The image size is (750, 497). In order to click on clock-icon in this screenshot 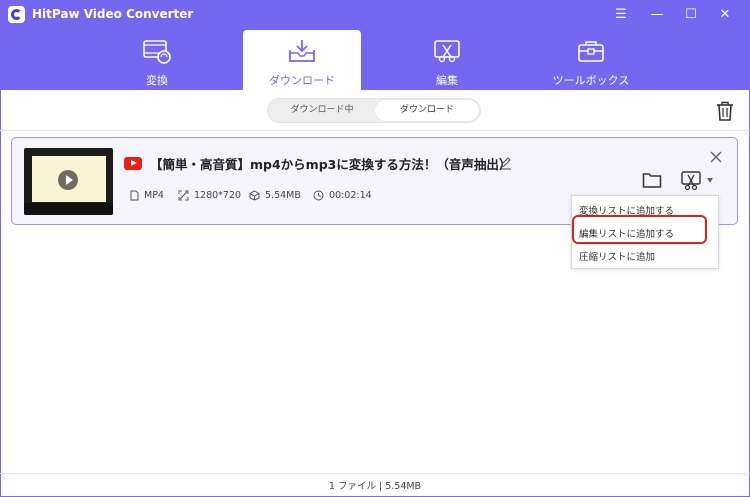, I will do `click(318, 195)`.